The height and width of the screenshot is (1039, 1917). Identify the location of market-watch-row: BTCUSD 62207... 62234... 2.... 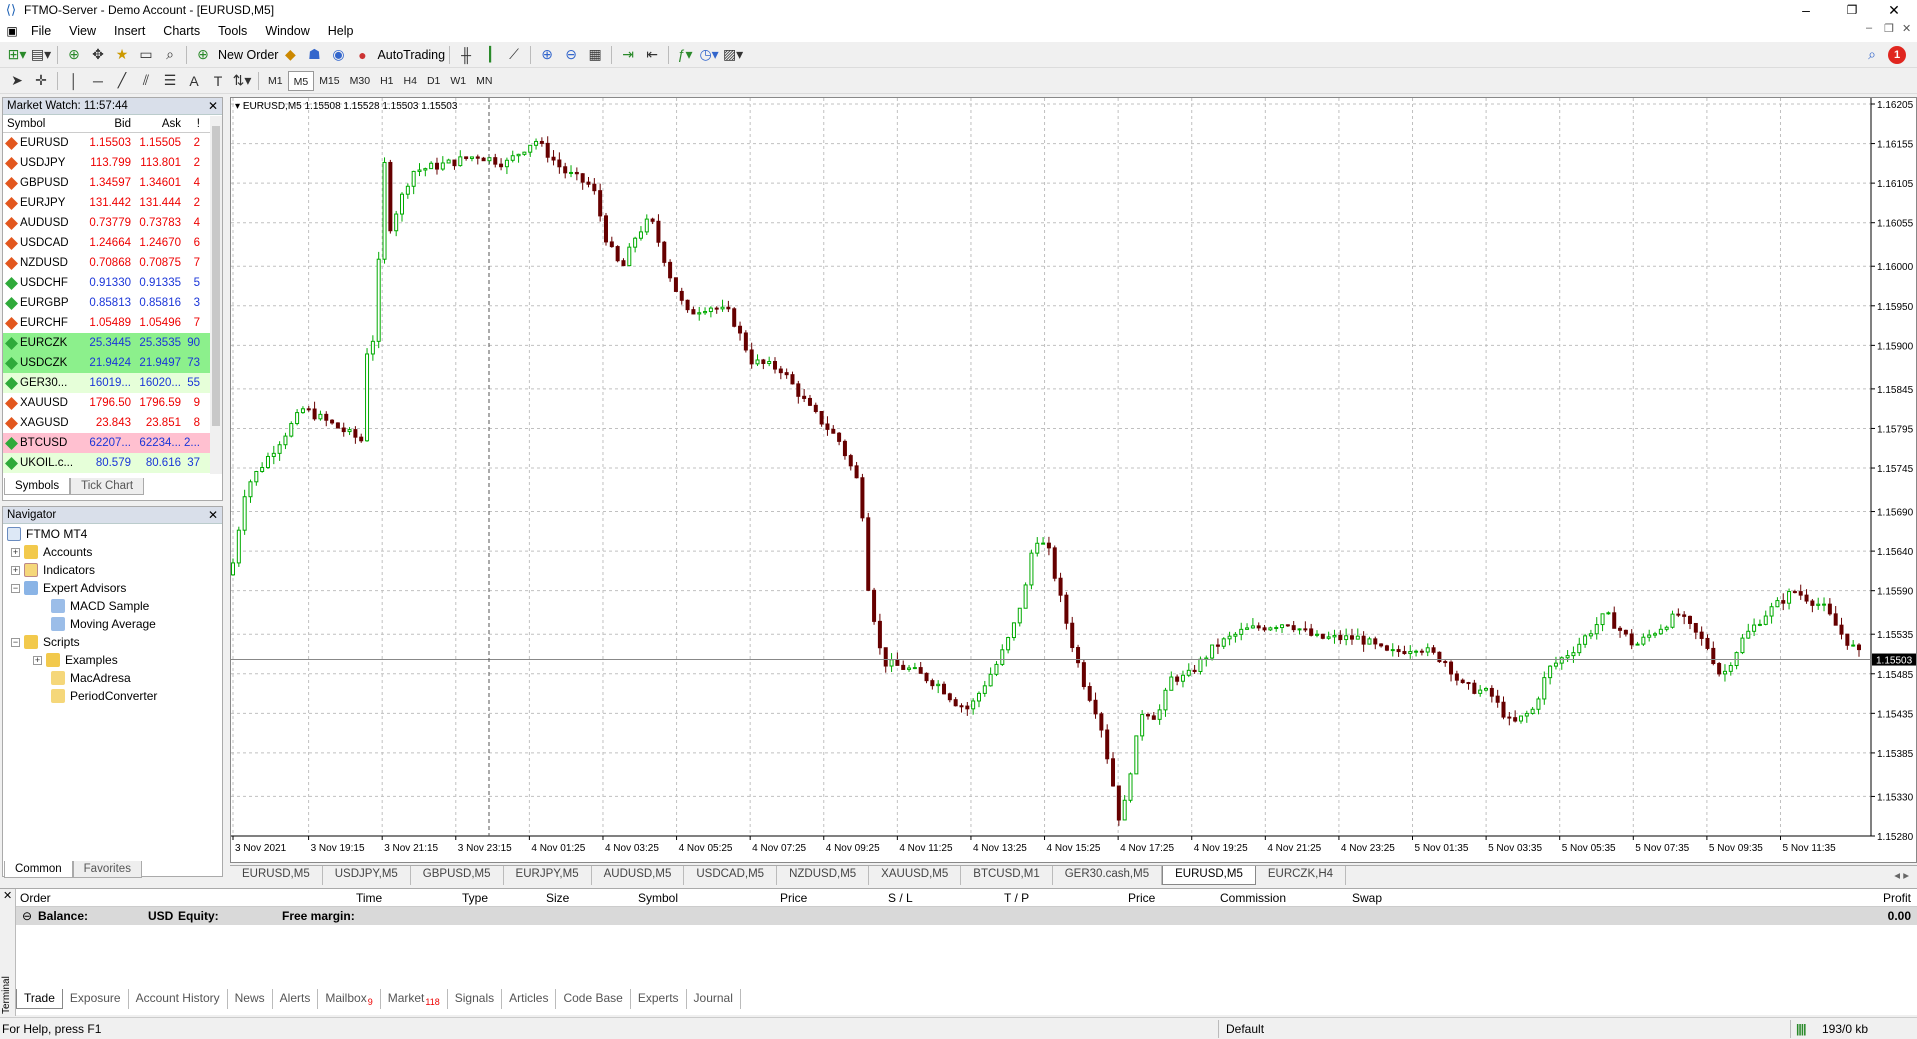
(112, 443).